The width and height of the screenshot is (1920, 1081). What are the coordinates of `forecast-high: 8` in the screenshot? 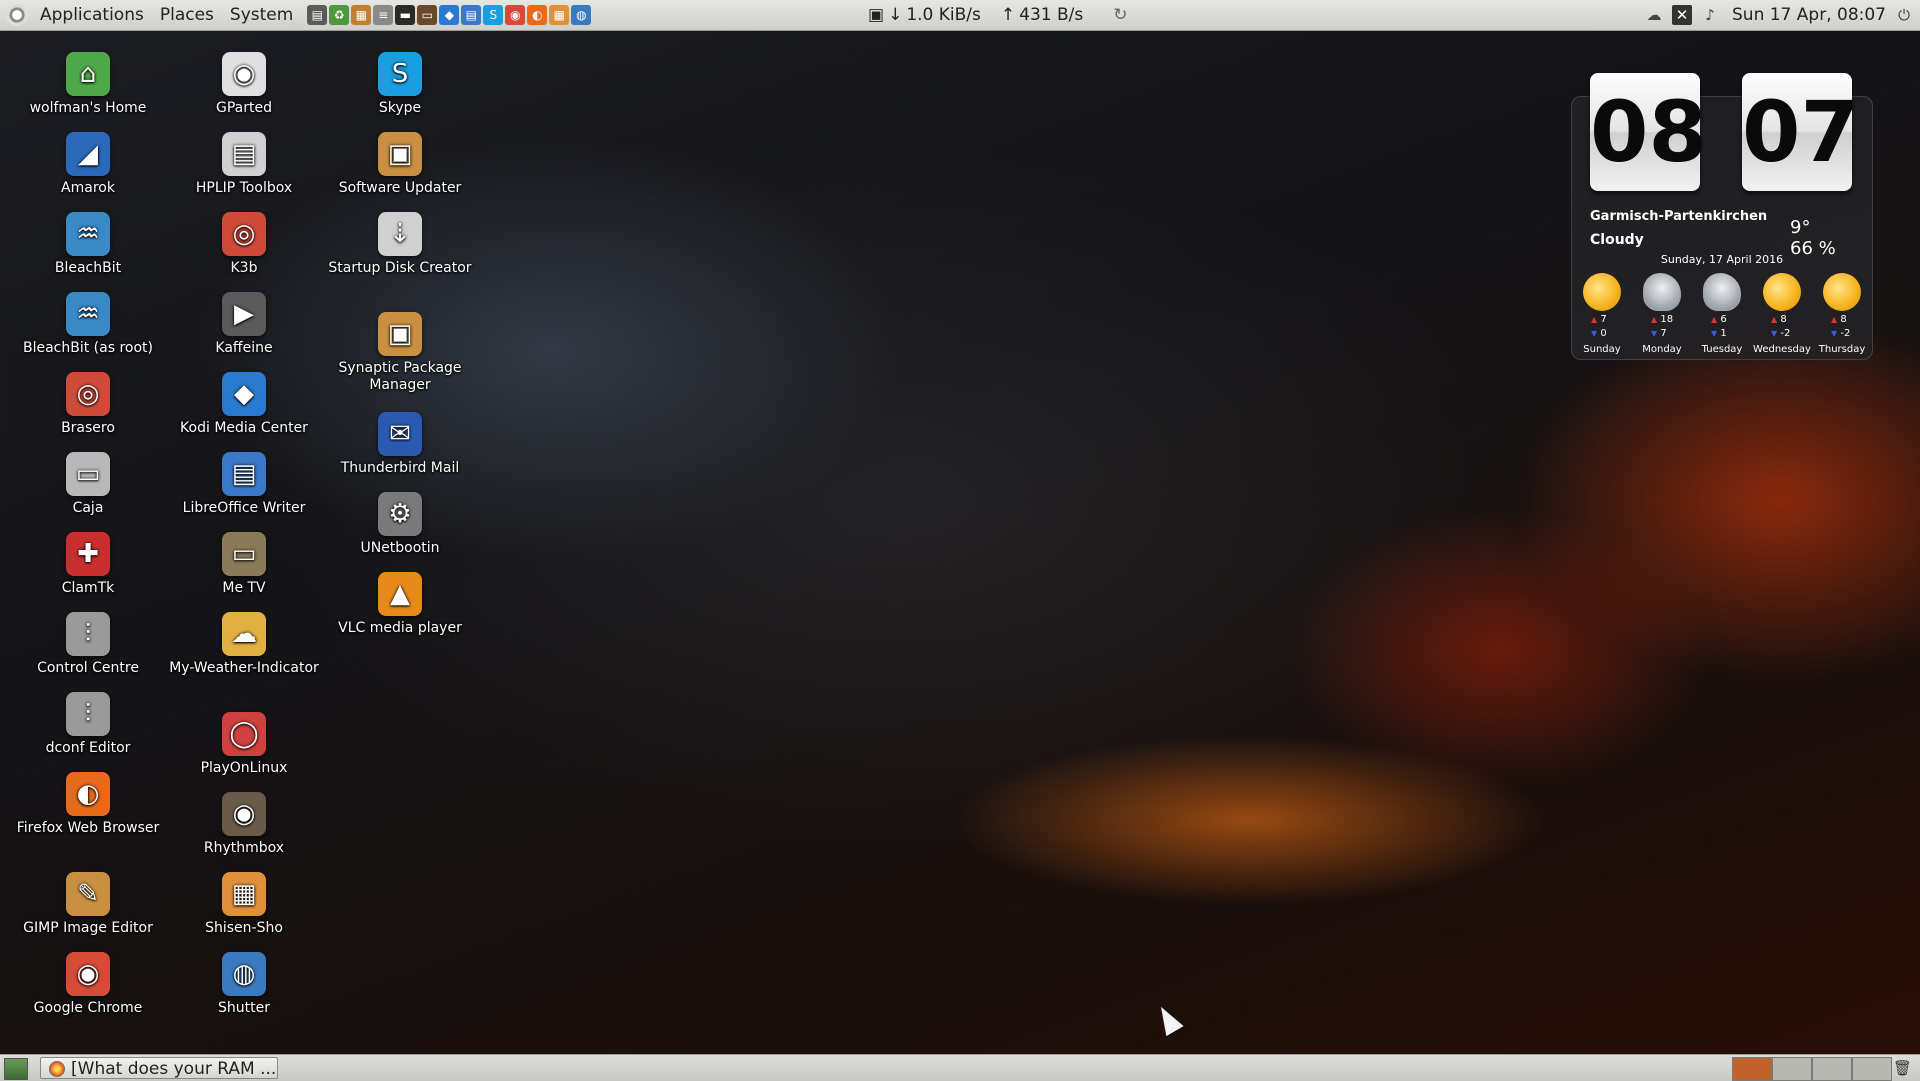 It's located at (1843, 319).